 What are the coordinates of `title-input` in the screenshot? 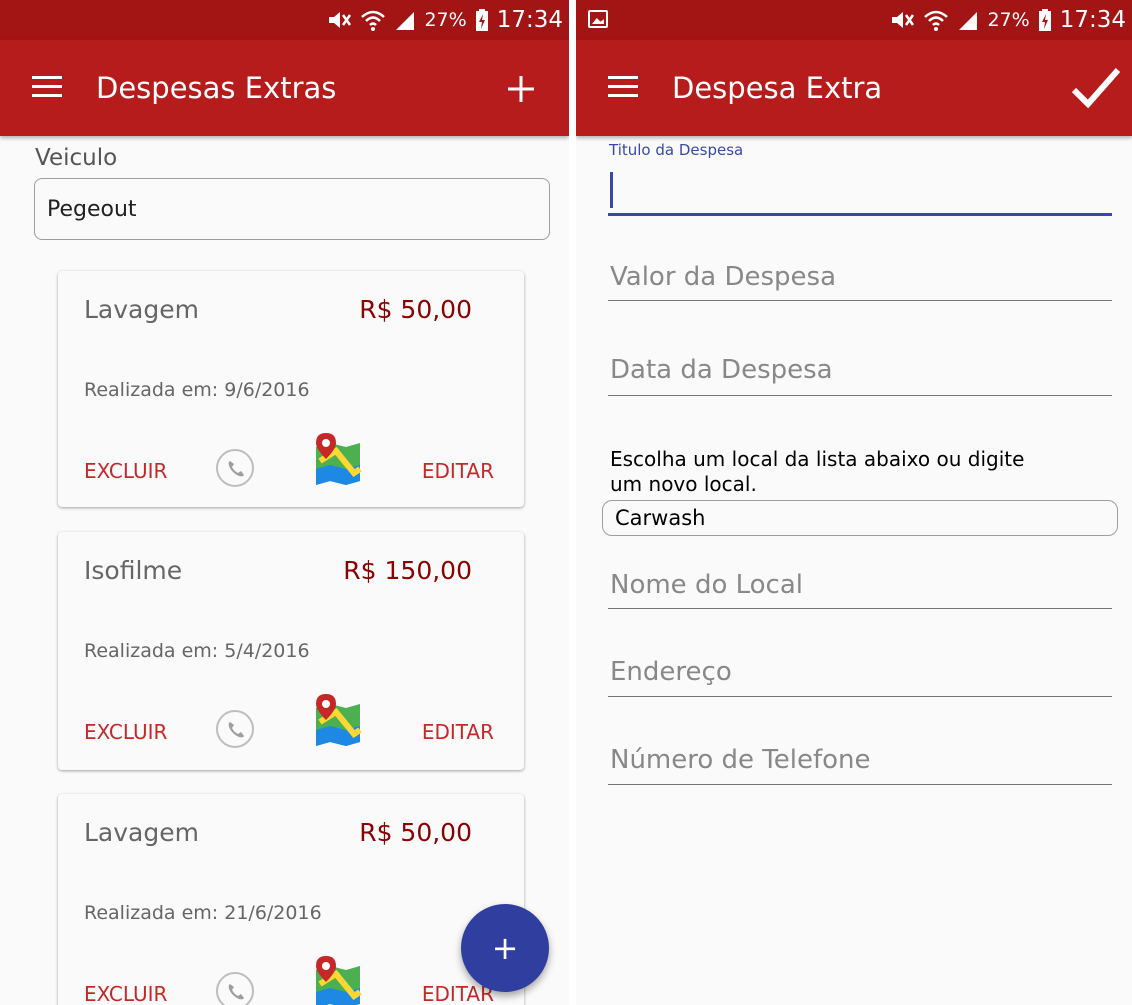 It's located at (860, 191).